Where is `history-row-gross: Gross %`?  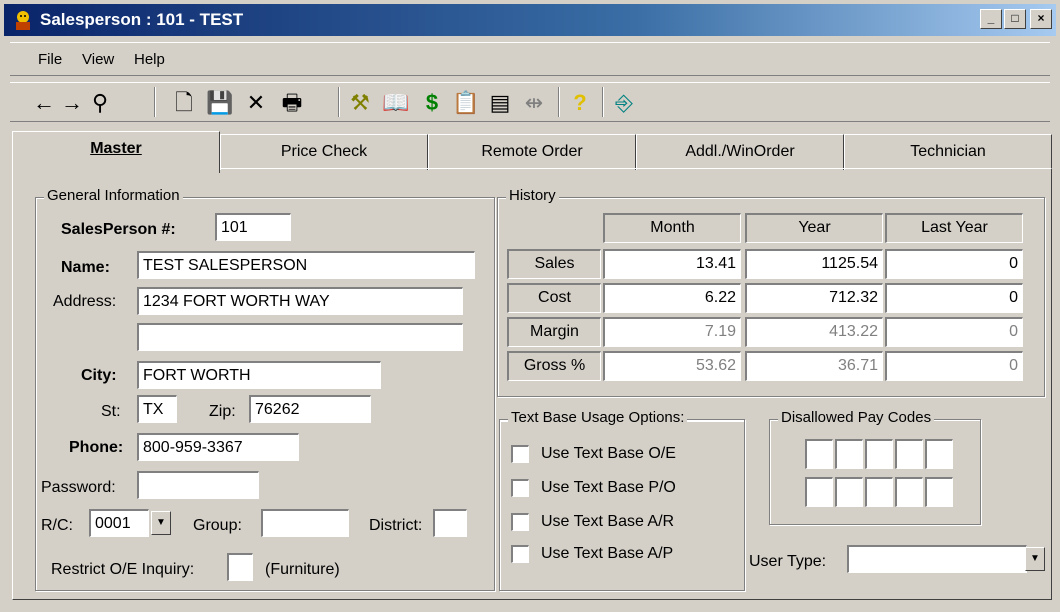 history-row-gross: Gross % is located at coordinates (554, 366).